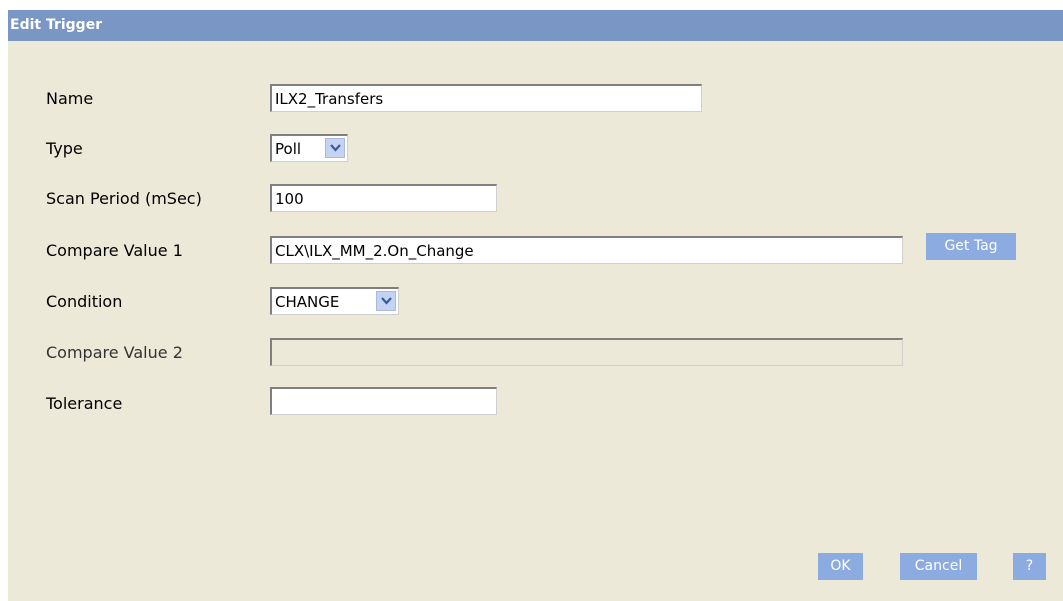  I want to click on ok-button: OK, so click(840, 566).